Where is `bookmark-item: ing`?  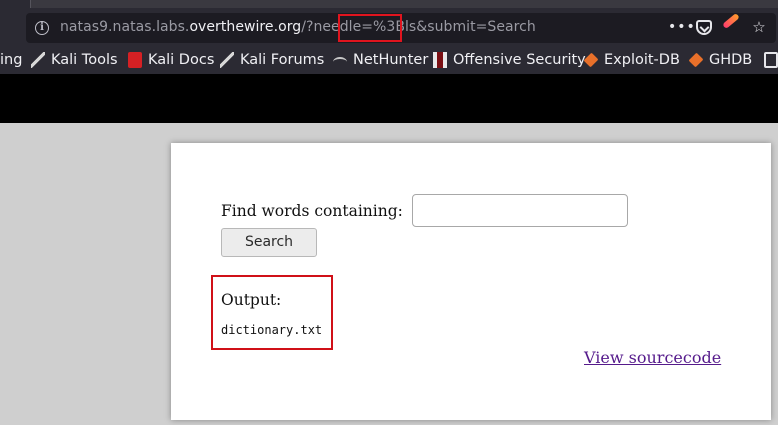 bookmark-item: ing is located at coordinates (11, 60).